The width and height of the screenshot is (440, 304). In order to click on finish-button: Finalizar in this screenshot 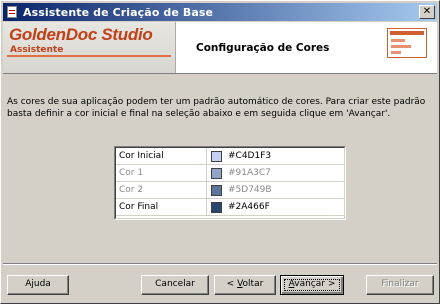, I will do `click(400, 285)`.